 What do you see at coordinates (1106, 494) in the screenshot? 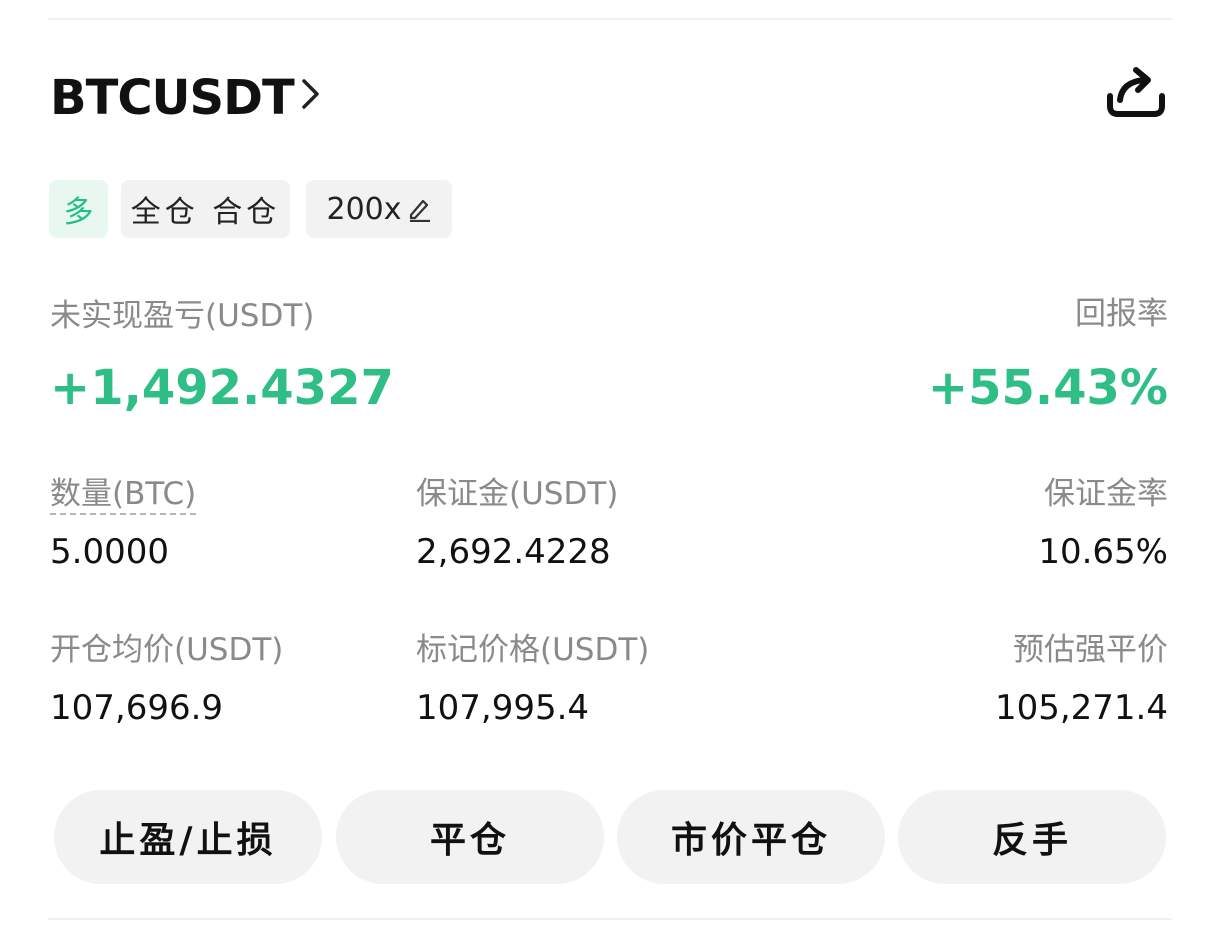
I see `margin-ratio-label: 保证金率` at bounding box center [1106, 494].